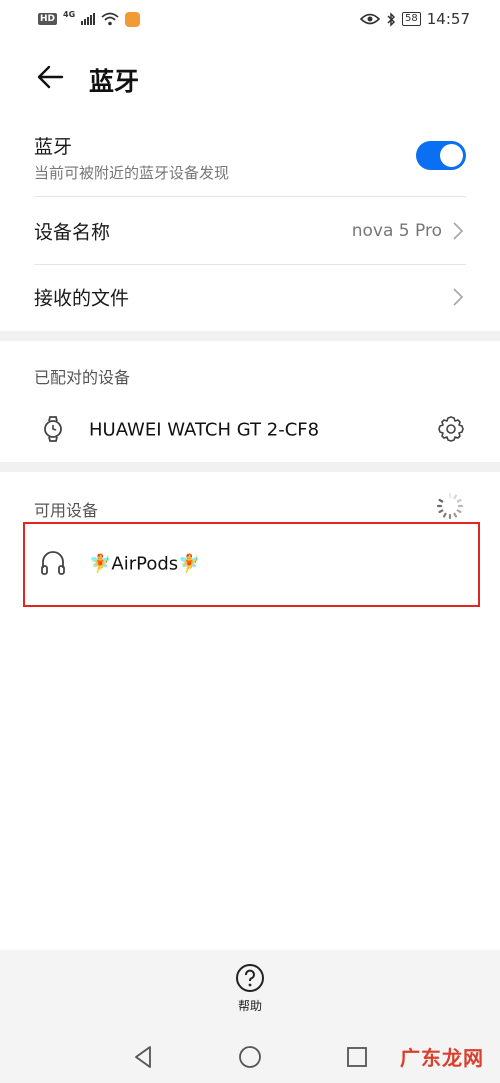 This screenshot has width=500, height=1083. I want to click on bluetooth-subtitle: 当前可被附近的蓝牙设备发现, so click(132, 173).